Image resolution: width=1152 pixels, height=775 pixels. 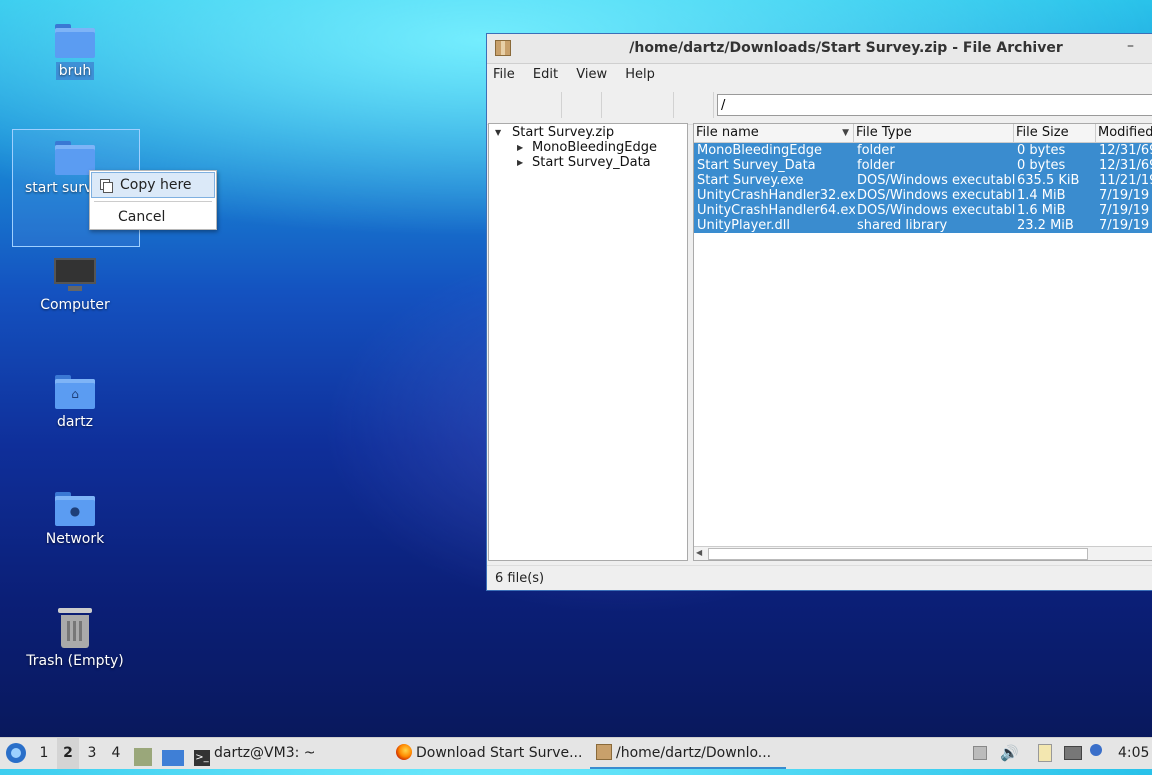 What do you see at coordinates (776, 210) in the screenshot?
I see `cell-name: UnityCrashHandler64.exe` at bounding box center [776, 210].